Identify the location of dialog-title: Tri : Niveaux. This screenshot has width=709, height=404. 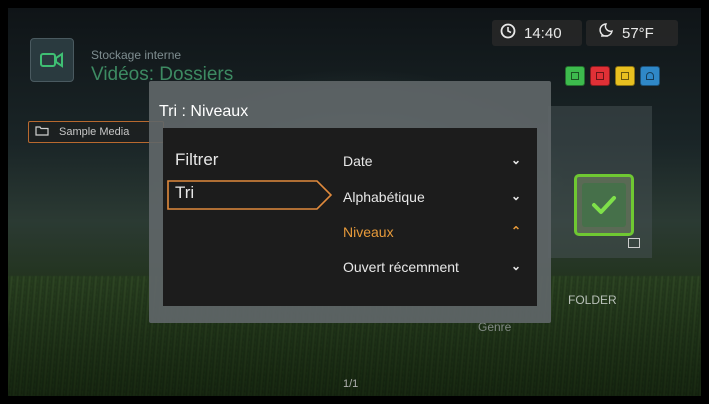
(204, 111).